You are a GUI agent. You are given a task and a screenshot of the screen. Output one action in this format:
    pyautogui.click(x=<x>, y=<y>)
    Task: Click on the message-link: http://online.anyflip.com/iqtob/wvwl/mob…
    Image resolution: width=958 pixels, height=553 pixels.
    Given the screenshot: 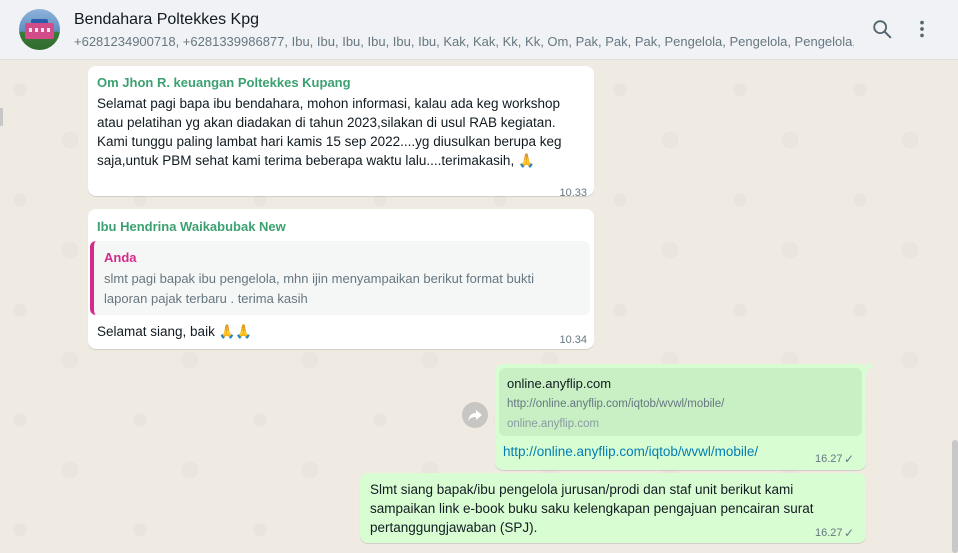 What is the action you would take?
    pyautogui.click(x=630, y=451)
    